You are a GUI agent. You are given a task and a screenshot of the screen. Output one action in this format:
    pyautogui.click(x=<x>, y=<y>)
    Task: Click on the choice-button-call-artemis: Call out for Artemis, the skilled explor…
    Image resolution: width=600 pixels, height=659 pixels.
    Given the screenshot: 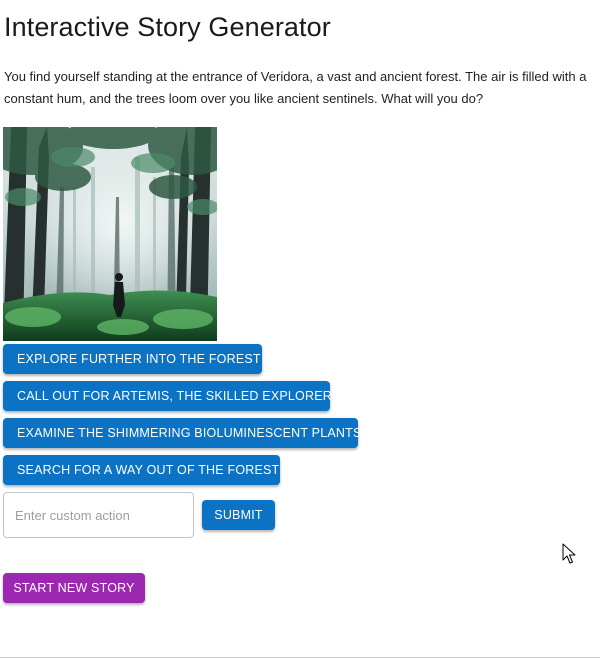 What is the action you would take?
    pyautogui.click(x=167, y=396)
    